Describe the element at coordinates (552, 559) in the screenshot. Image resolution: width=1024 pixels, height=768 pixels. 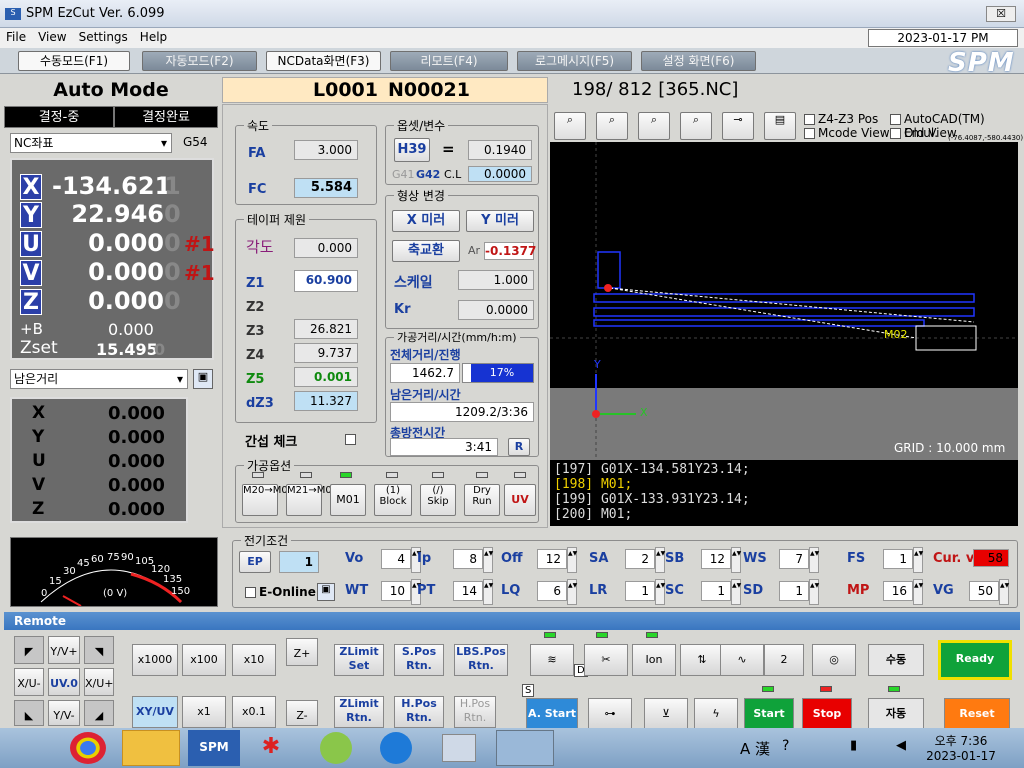
I see `param-off-value: 12` at that location.